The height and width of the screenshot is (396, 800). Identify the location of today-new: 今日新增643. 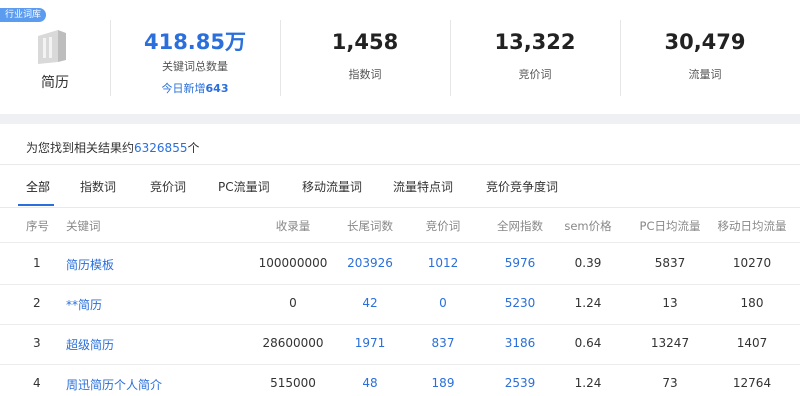
(195, 88).